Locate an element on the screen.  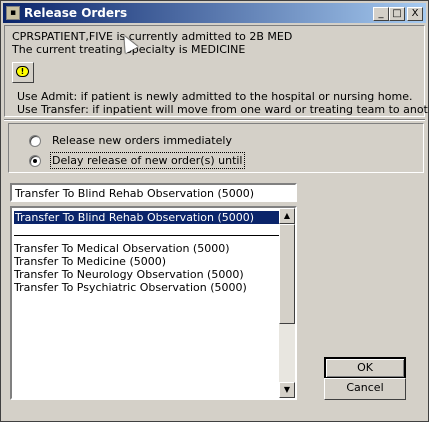
window-title: Release Orders is located at coordinates (76, 13).